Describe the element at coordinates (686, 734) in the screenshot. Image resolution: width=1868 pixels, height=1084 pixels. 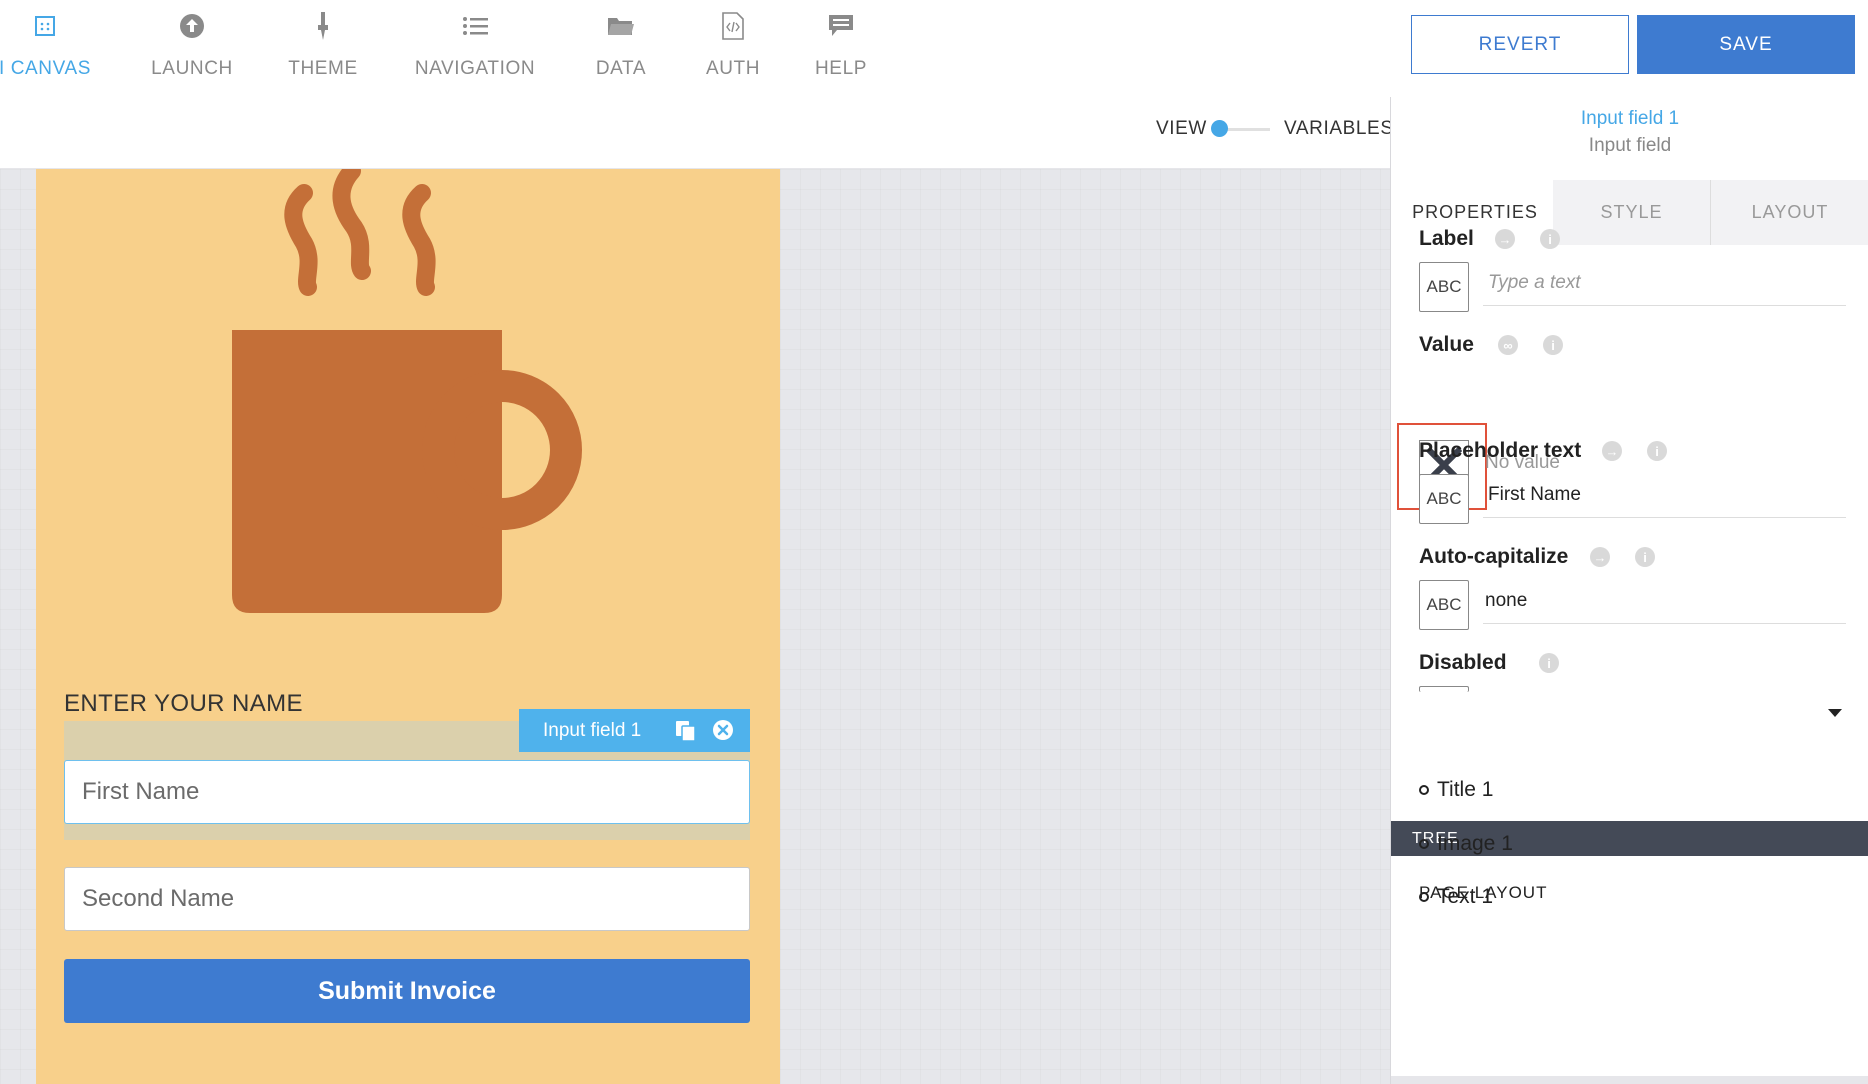
I see `duplicate-icon` at that location.